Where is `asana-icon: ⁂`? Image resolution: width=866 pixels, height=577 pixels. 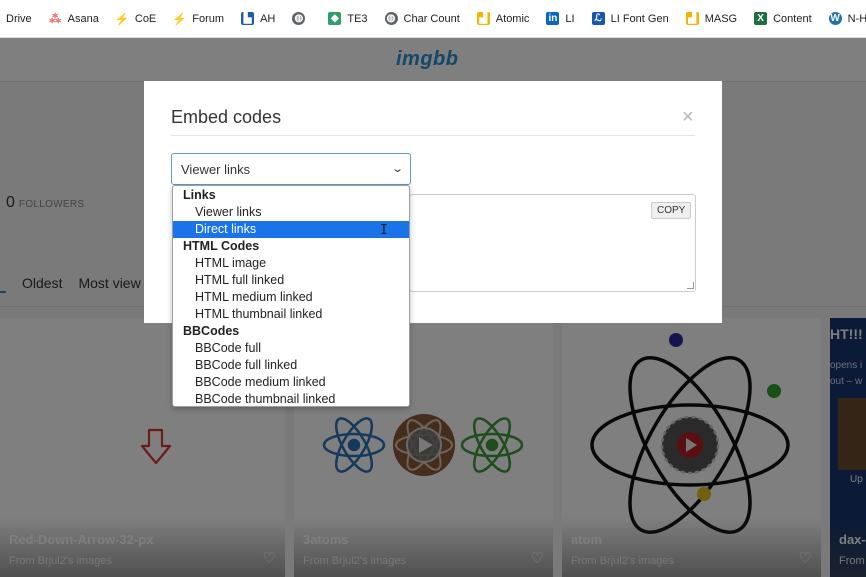
asana-icon: ⁂ is located at coordinates (55, 18).